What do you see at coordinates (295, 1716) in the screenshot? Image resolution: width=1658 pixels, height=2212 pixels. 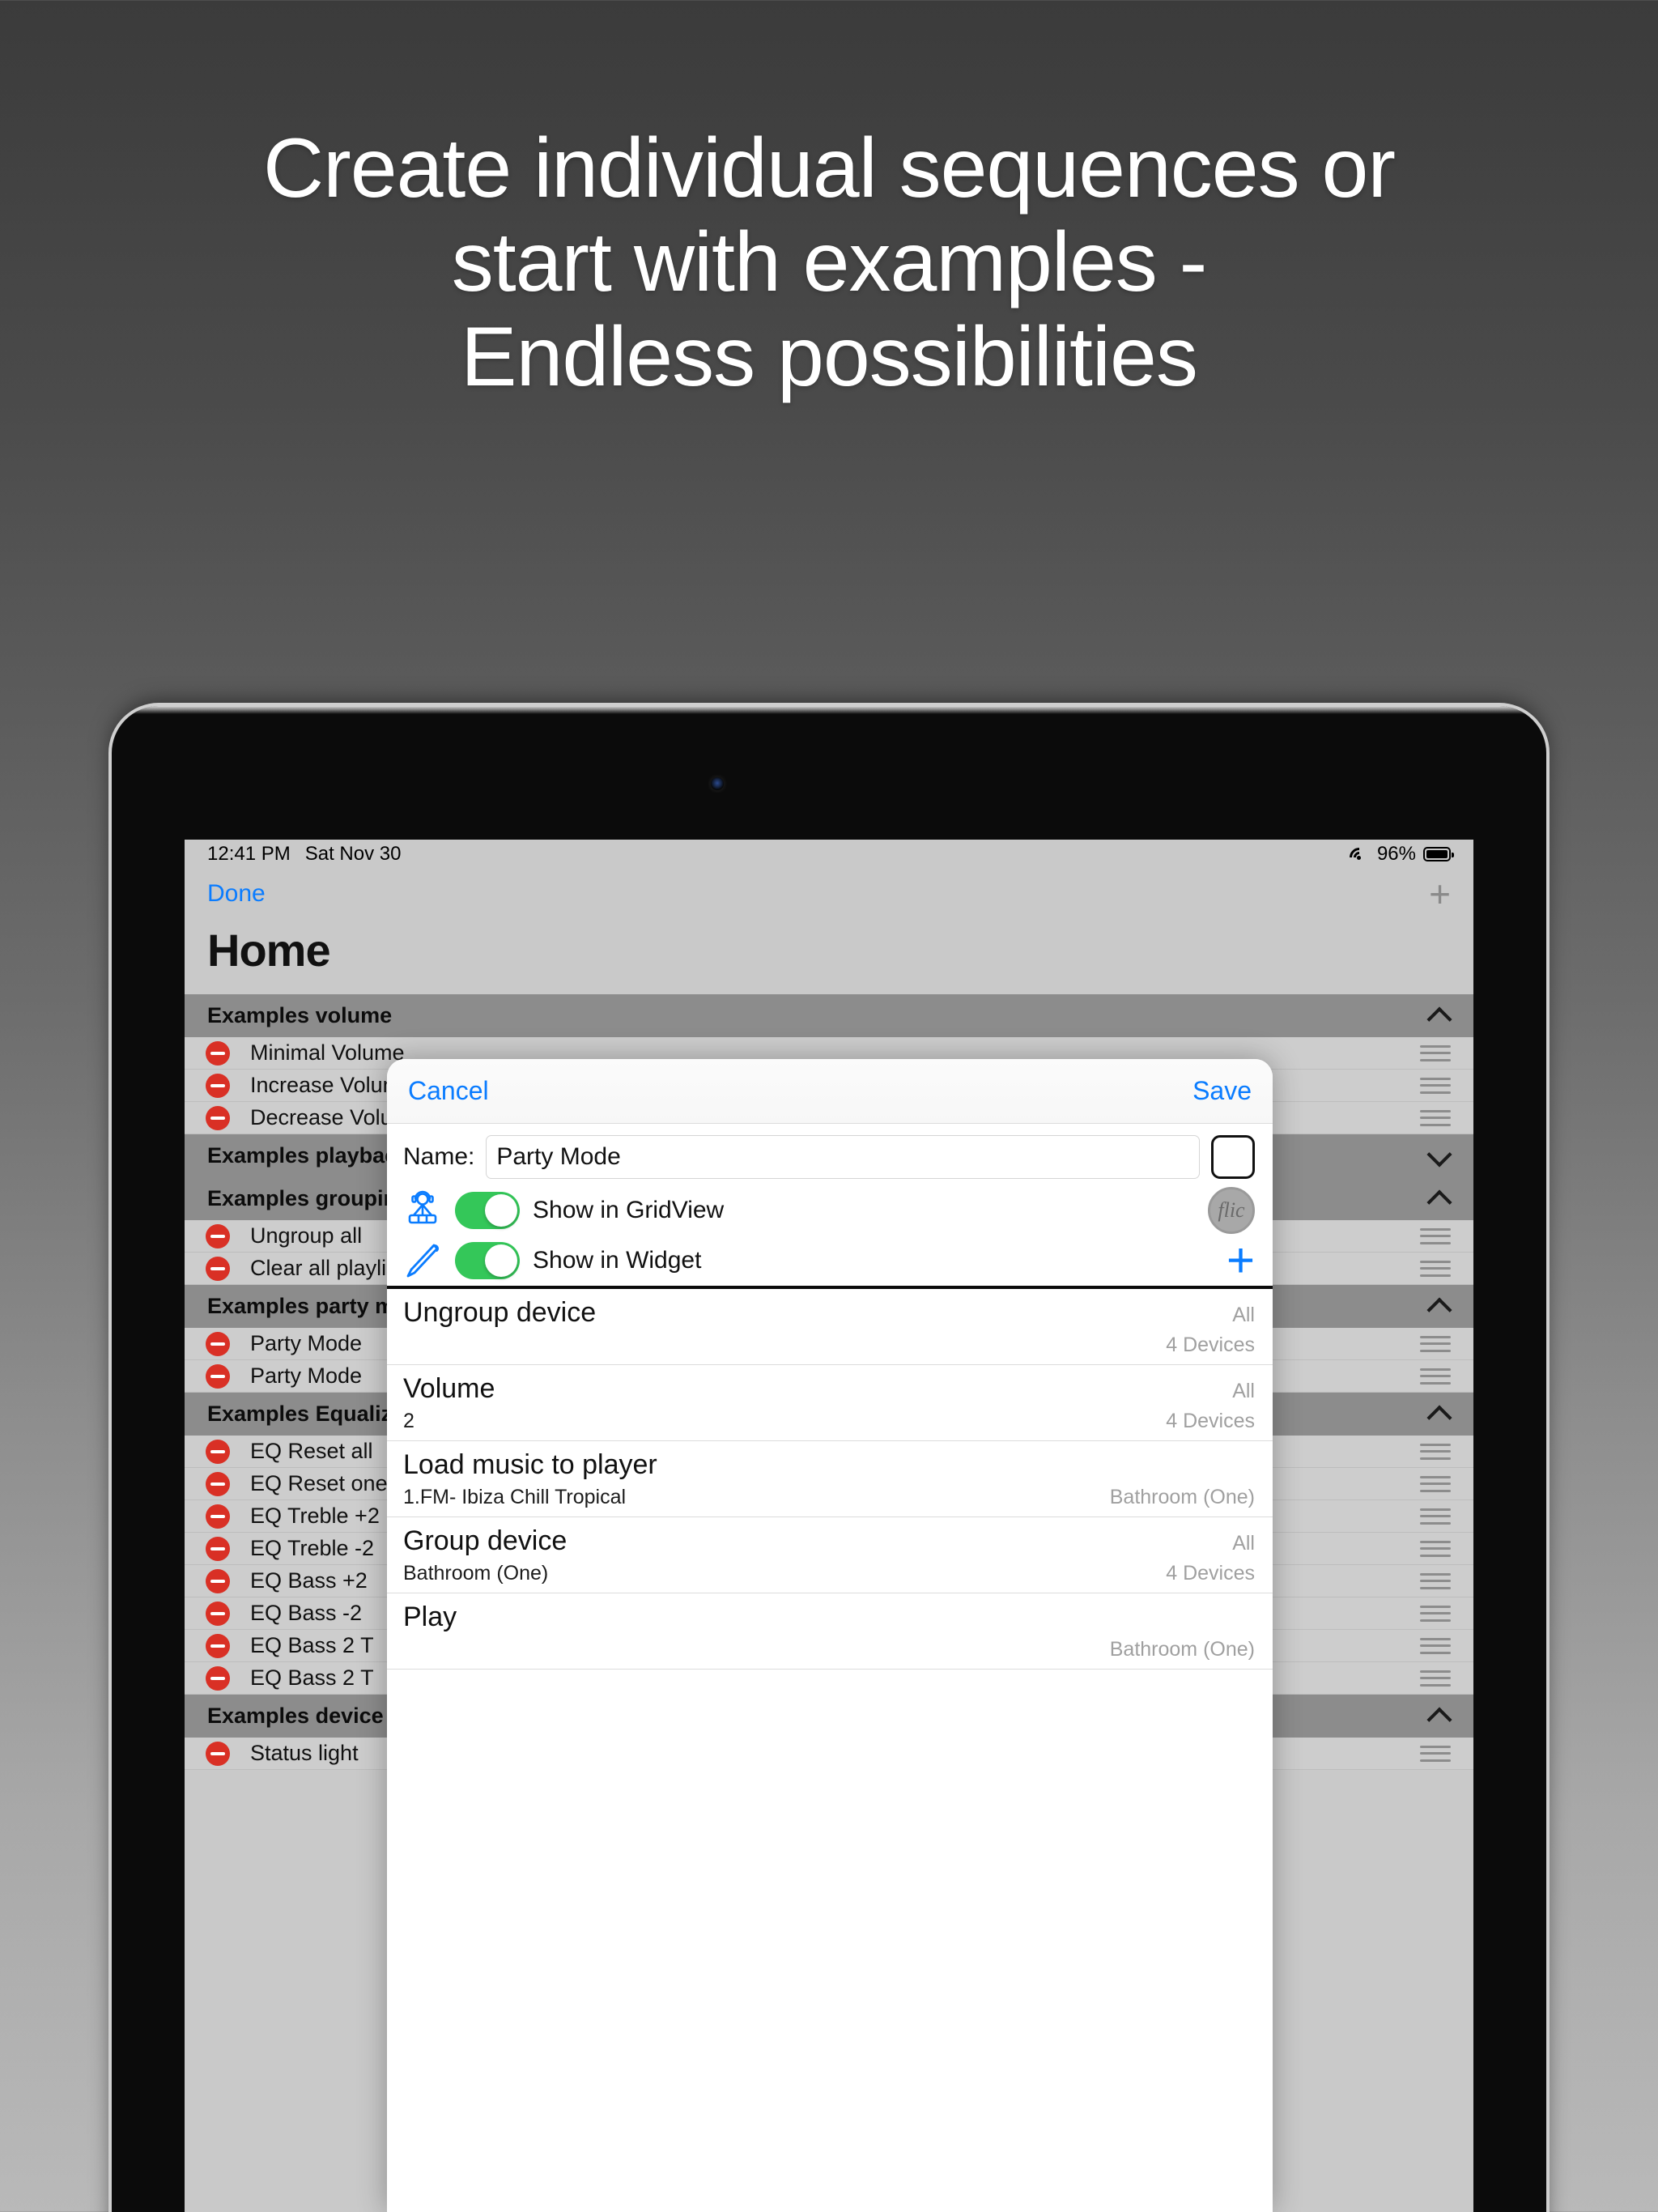 I see `section-header-label: Examples device` at bounding box center [295, 1716].